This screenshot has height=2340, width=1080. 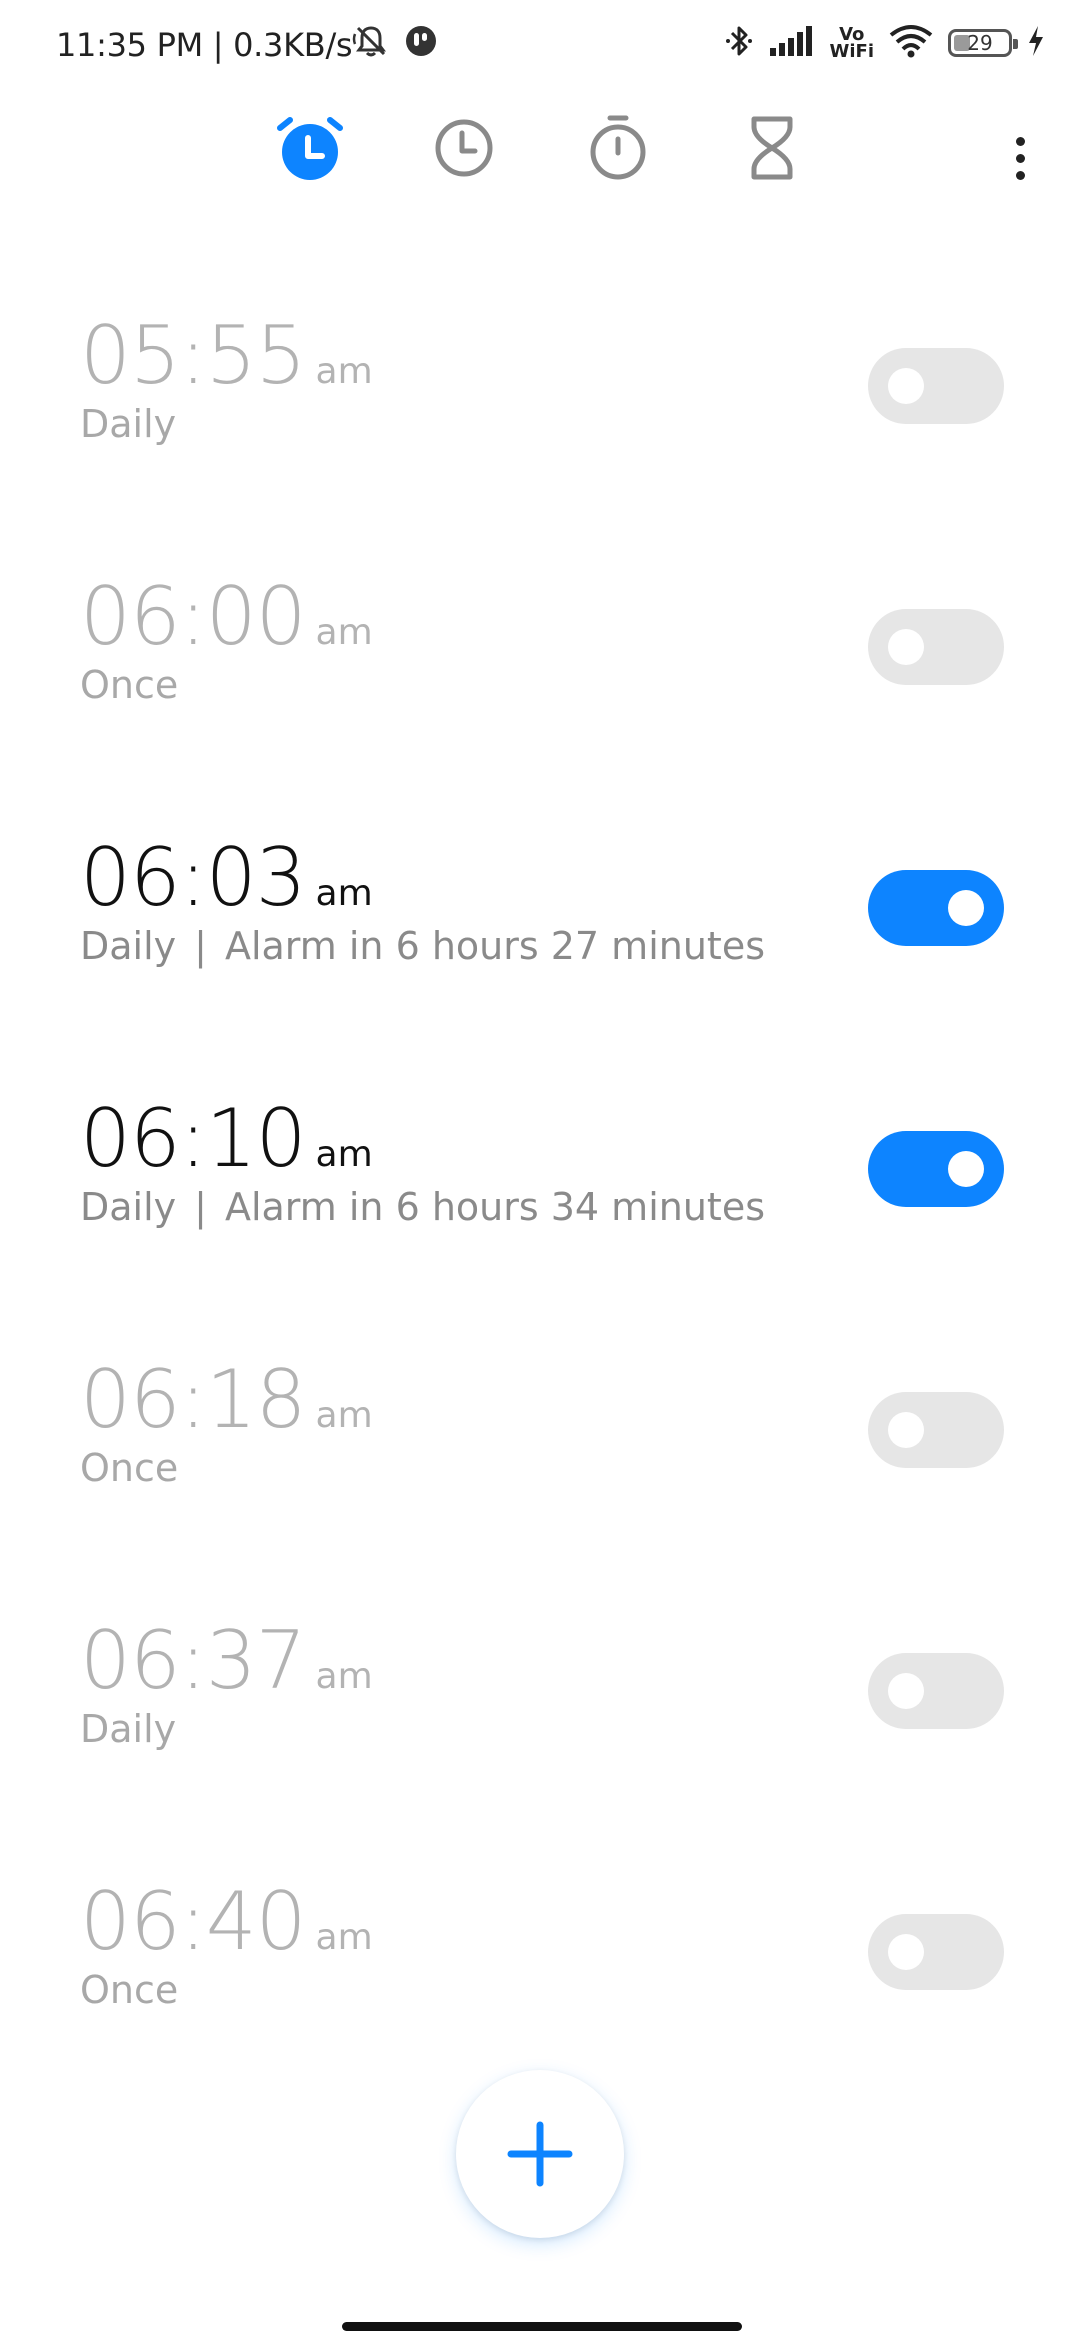 What do you see at coordinates (885, 43) in the screenshot?
I see `status-right-icons: Vo WiFi 29` at bounding box center [885, 43].